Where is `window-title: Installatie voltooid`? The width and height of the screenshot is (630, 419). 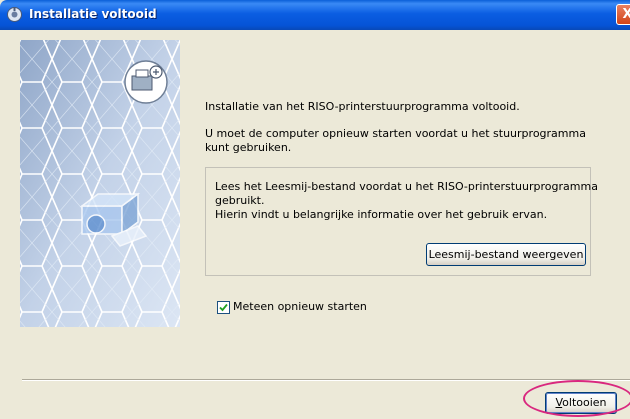
window-title: Installatie voltooid is located at coordinates (93, 14).